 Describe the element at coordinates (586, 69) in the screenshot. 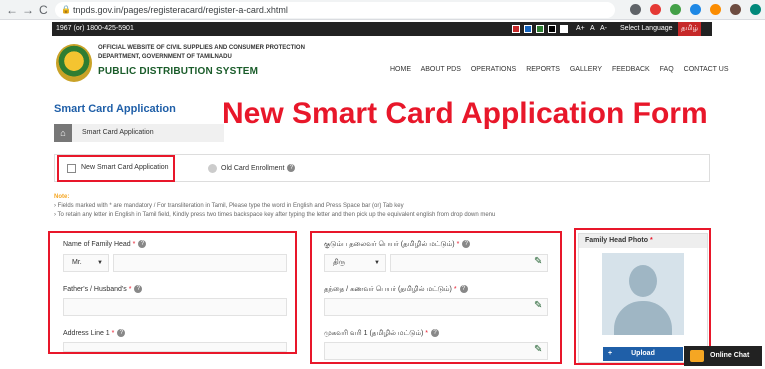

I see `menu-gallery: GALLERY` at that location.